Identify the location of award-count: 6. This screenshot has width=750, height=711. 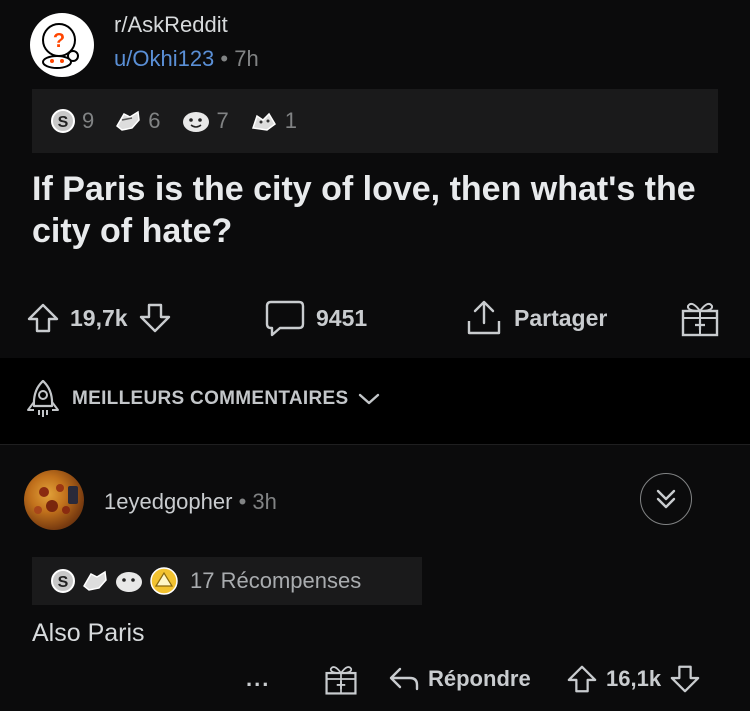
(154, 120).